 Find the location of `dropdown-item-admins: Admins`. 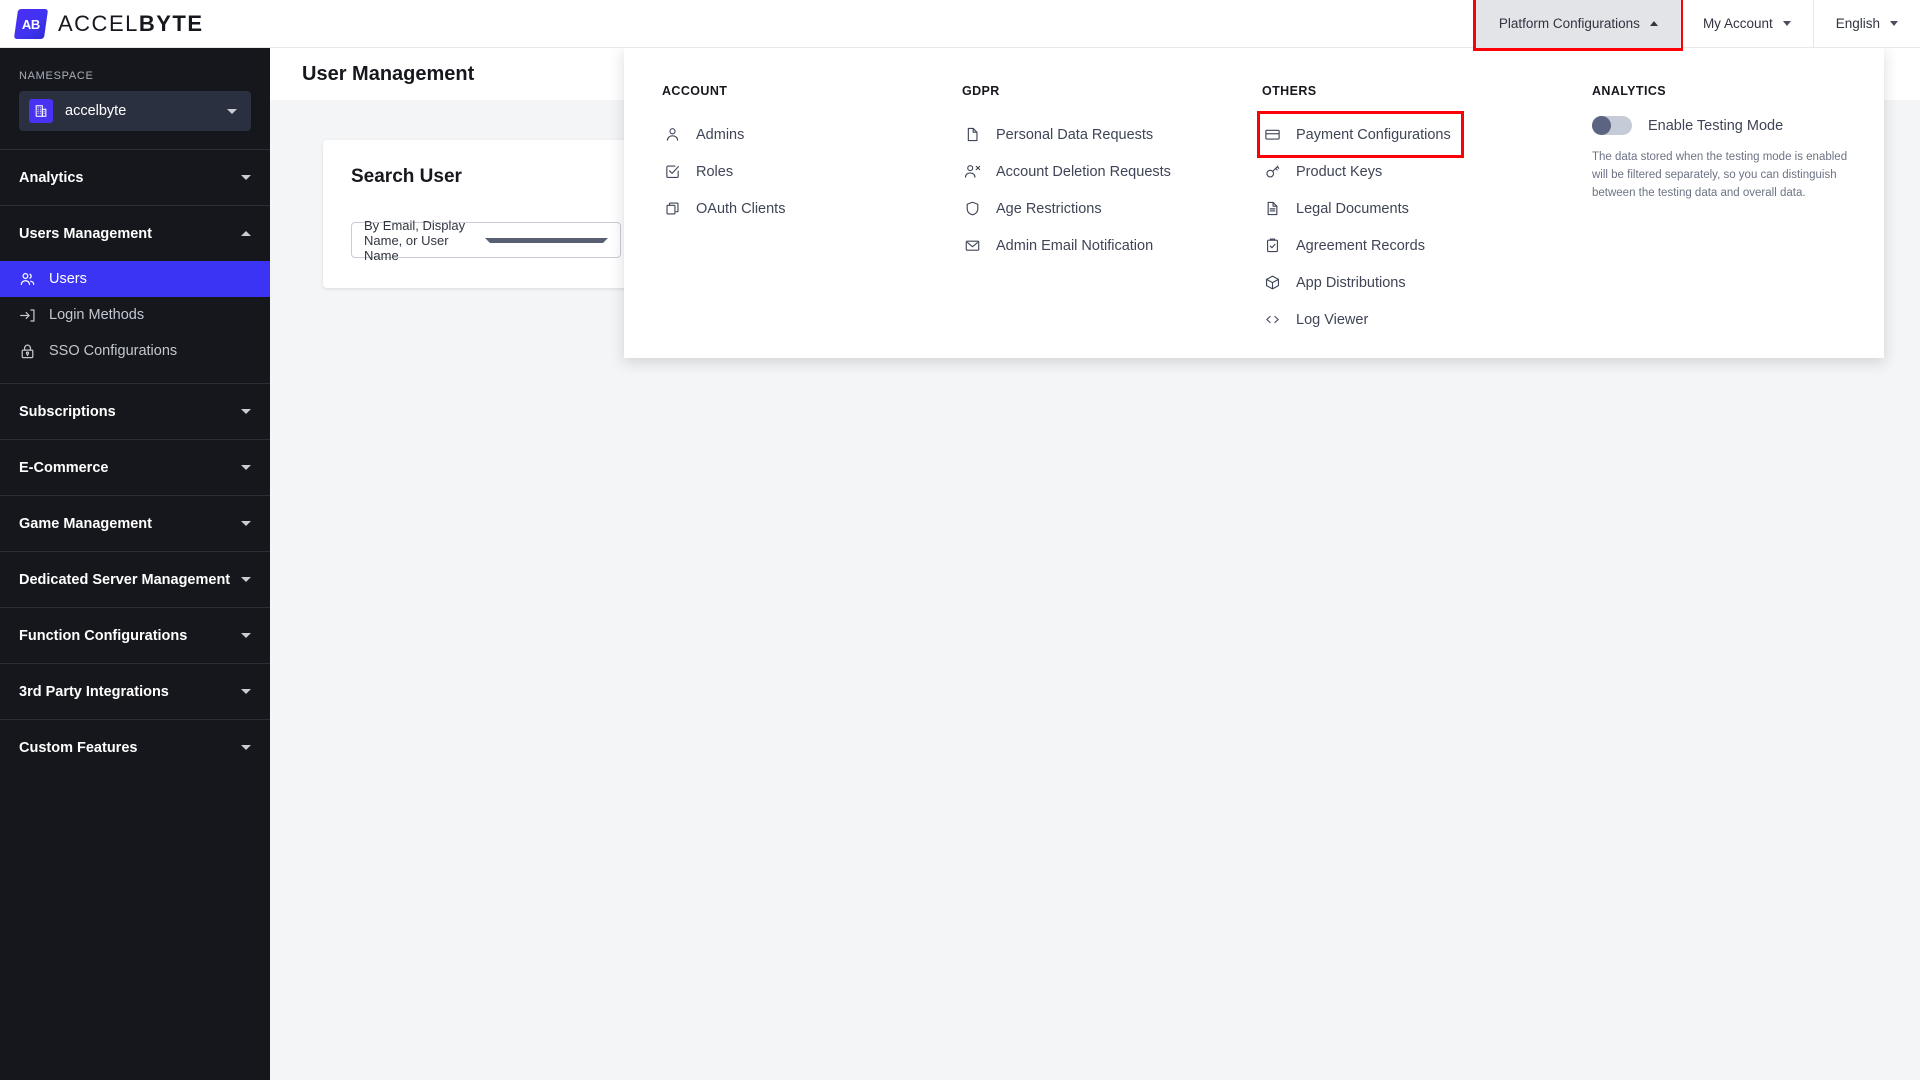

dropdown-item-admins: Admins is located at coordinates (707, 134).